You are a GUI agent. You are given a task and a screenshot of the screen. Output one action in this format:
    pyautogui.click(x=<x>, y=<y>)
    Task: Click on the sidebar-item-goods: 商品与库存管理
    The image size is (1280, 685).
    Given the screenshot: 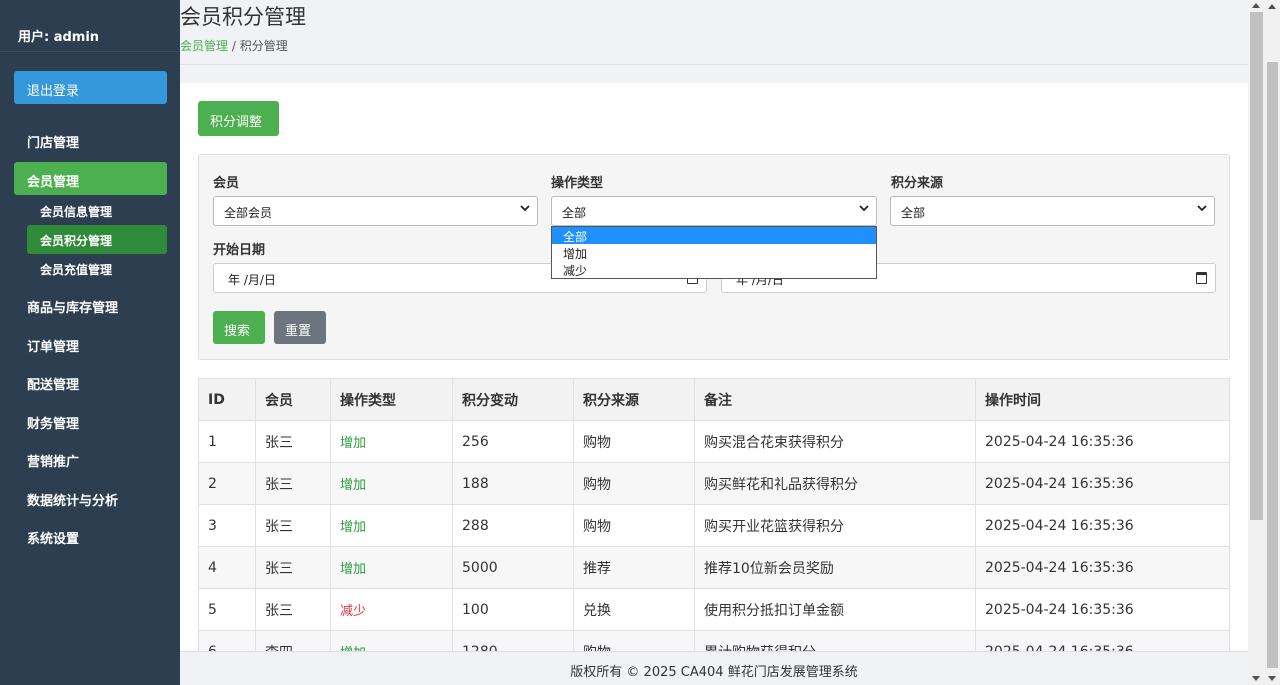 What is the action you would take?
    pyautogui.click(x=90, y=304)
    